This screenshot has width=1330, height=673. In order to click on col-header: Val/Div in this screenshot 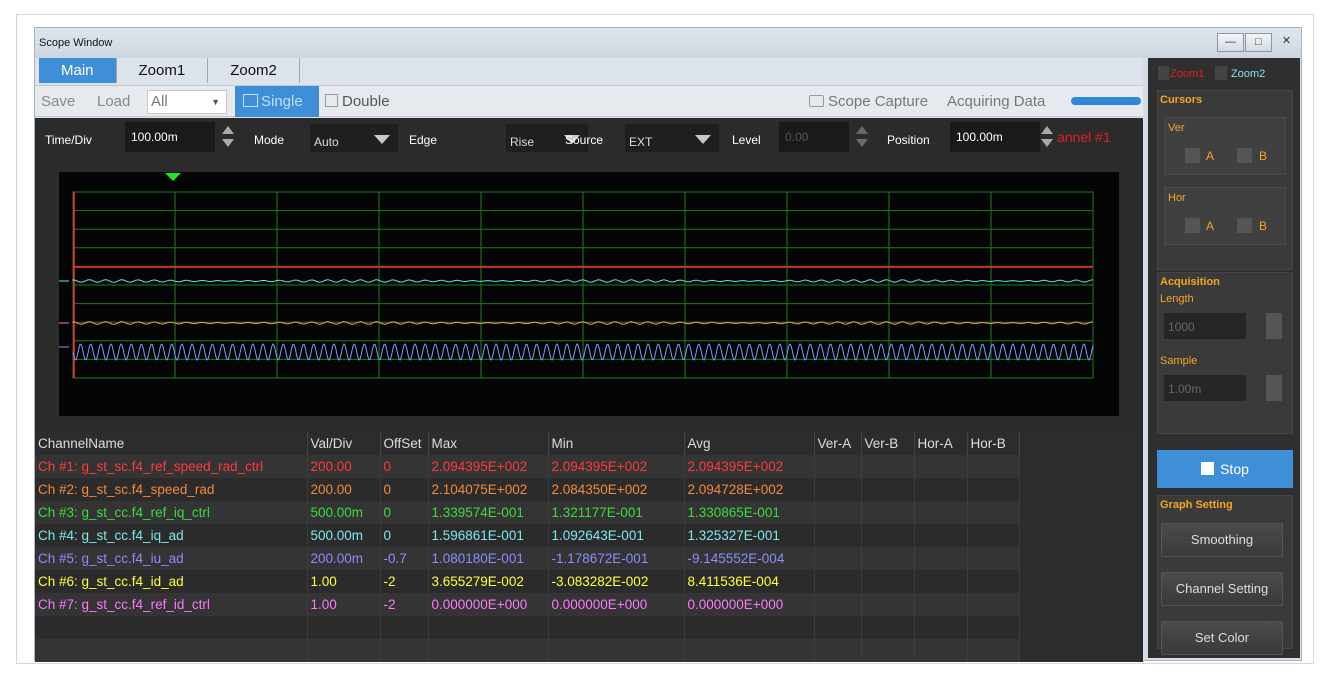, I will do `click(344, 443)`.